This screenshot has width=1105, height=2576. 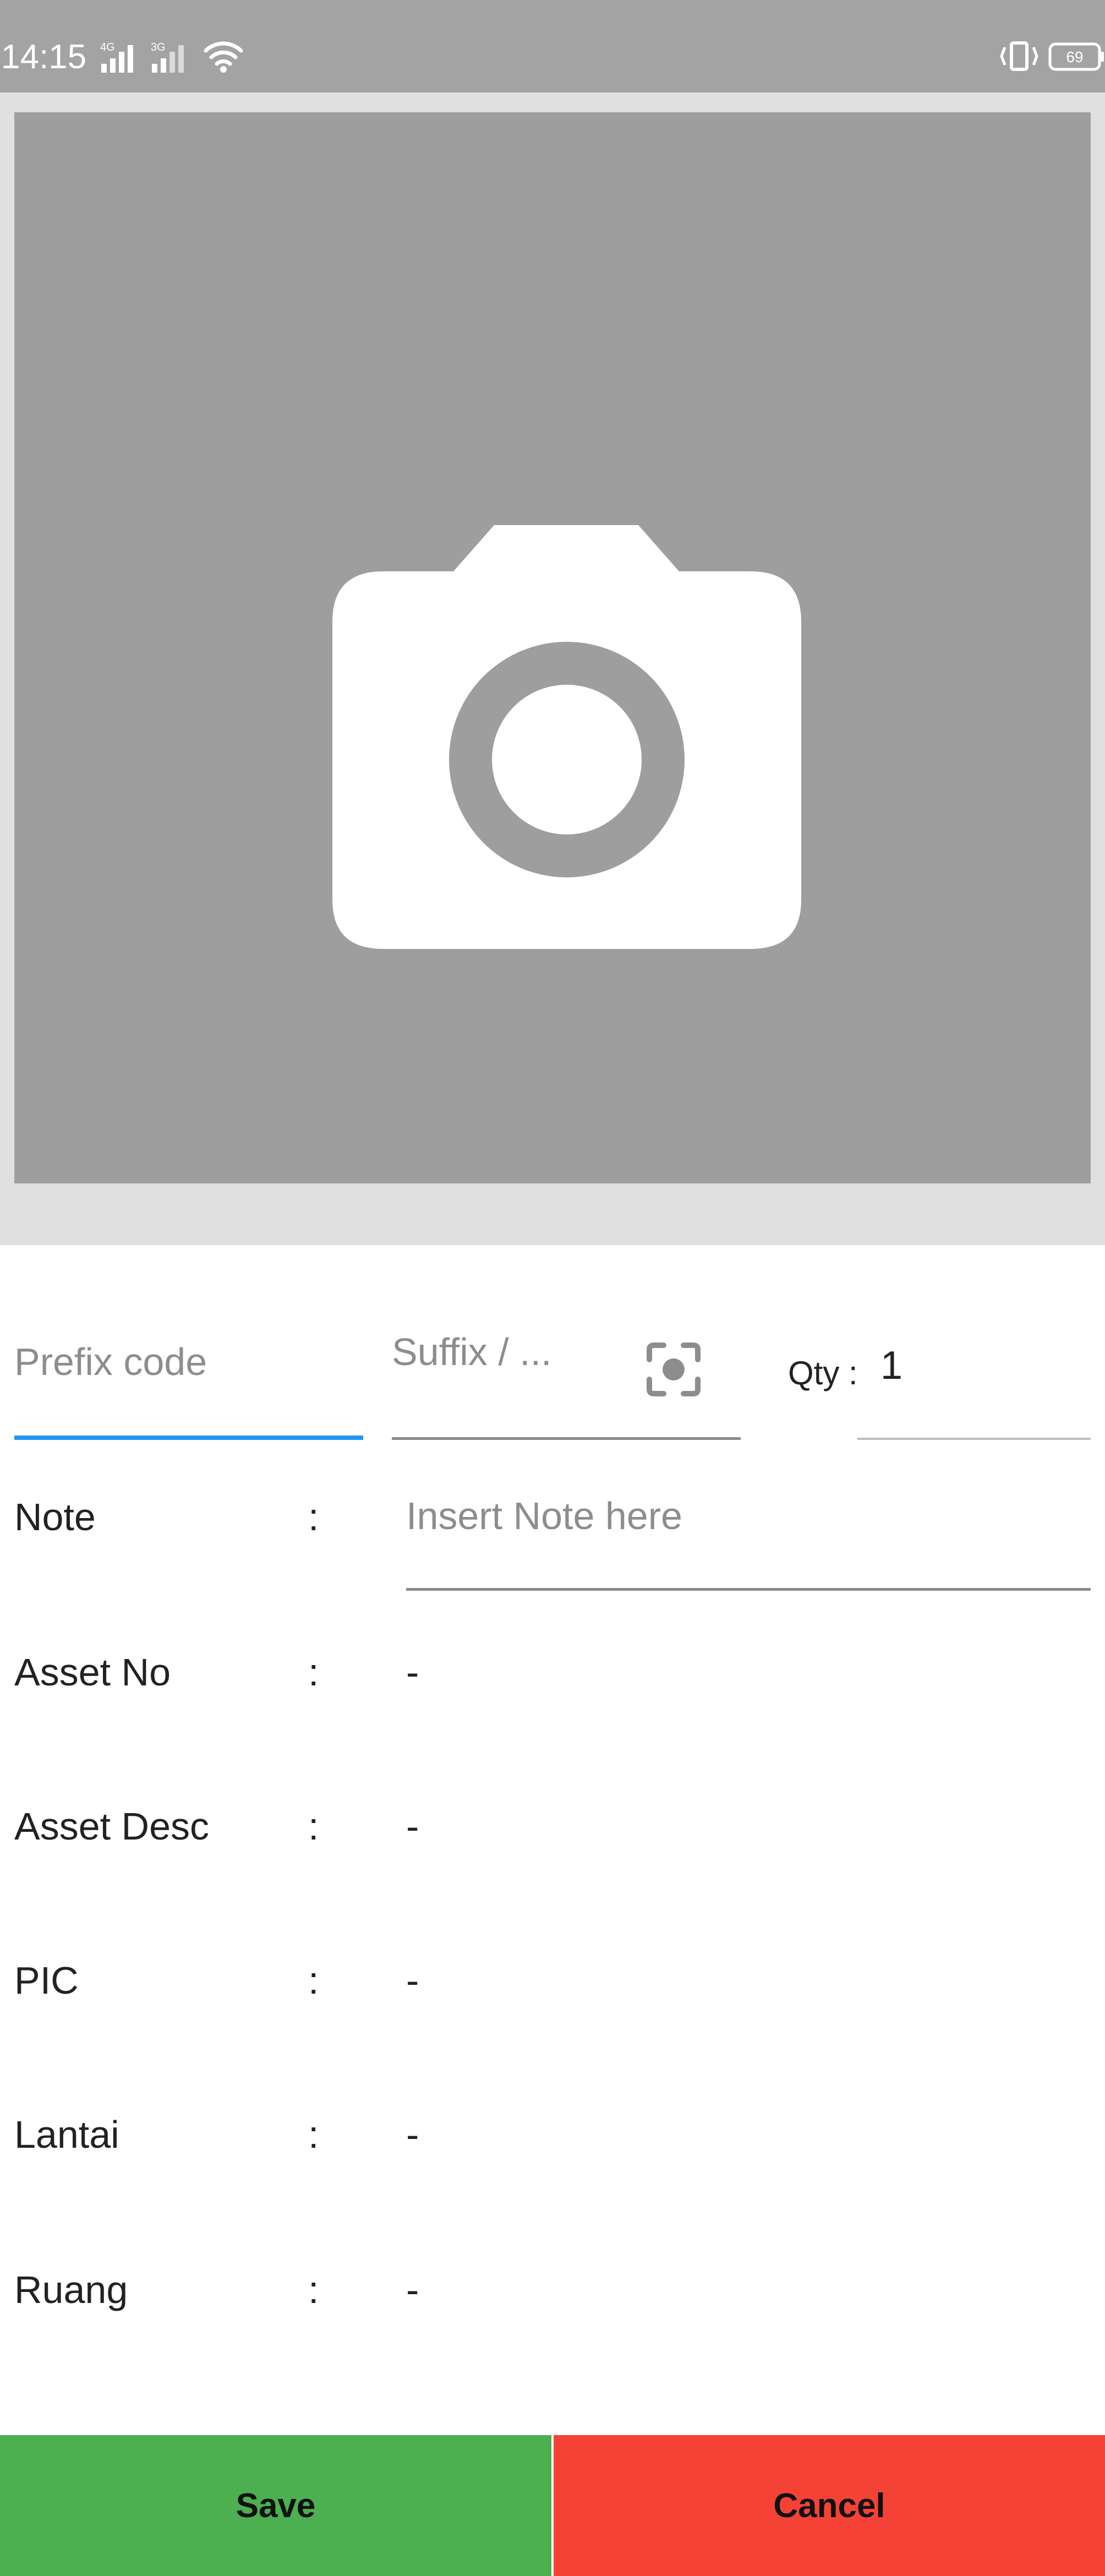 I want to click on note-placeholder: Insert Note here, so click(x=544, y=1516).